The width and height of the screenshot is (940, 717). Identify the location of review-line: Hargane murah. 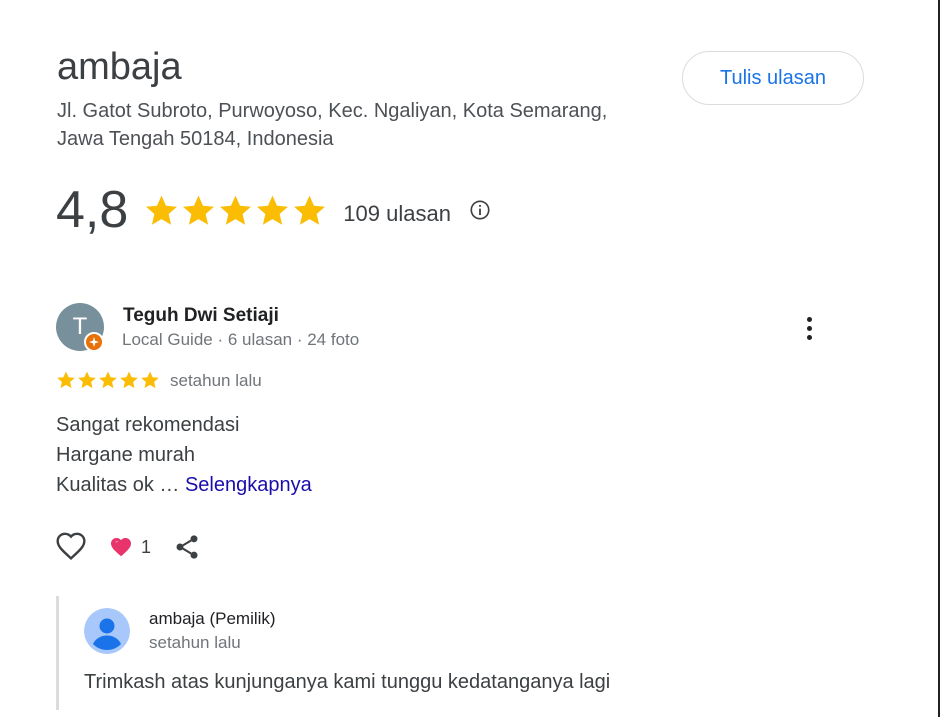
(125, 455).